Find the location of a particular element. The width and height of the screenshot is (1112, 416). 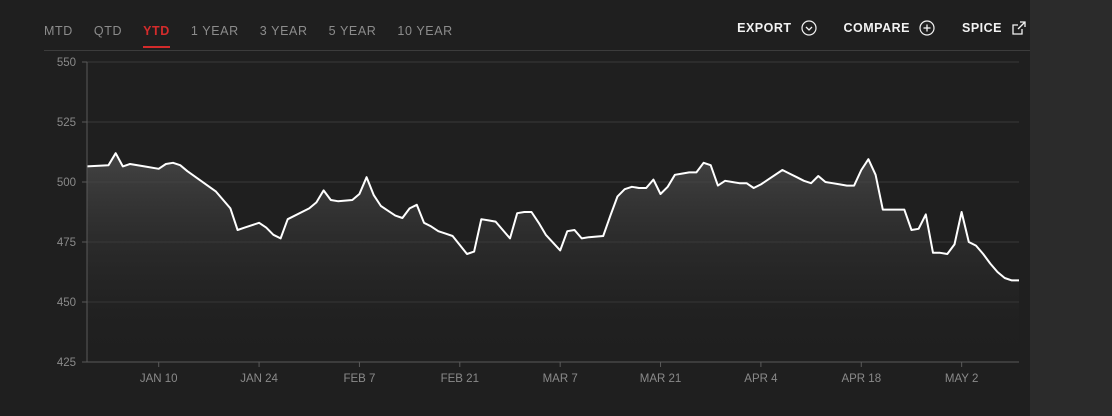

y-tick-label: 550 is located at coordinates (66, 63).